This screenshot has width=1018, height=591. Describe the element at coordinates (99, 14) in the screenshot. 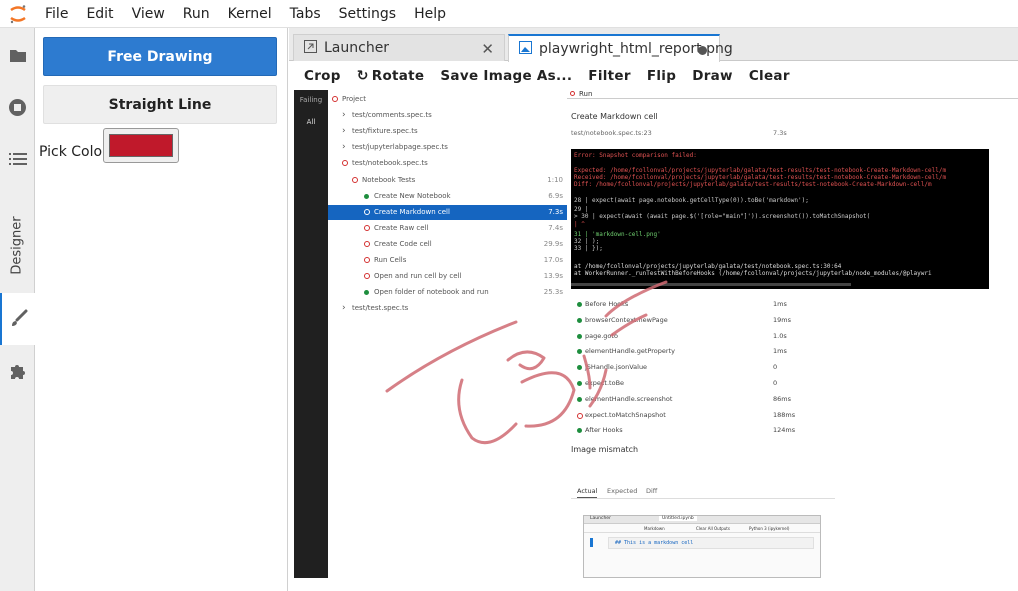

I see `menu-edit: Edit` at that location.